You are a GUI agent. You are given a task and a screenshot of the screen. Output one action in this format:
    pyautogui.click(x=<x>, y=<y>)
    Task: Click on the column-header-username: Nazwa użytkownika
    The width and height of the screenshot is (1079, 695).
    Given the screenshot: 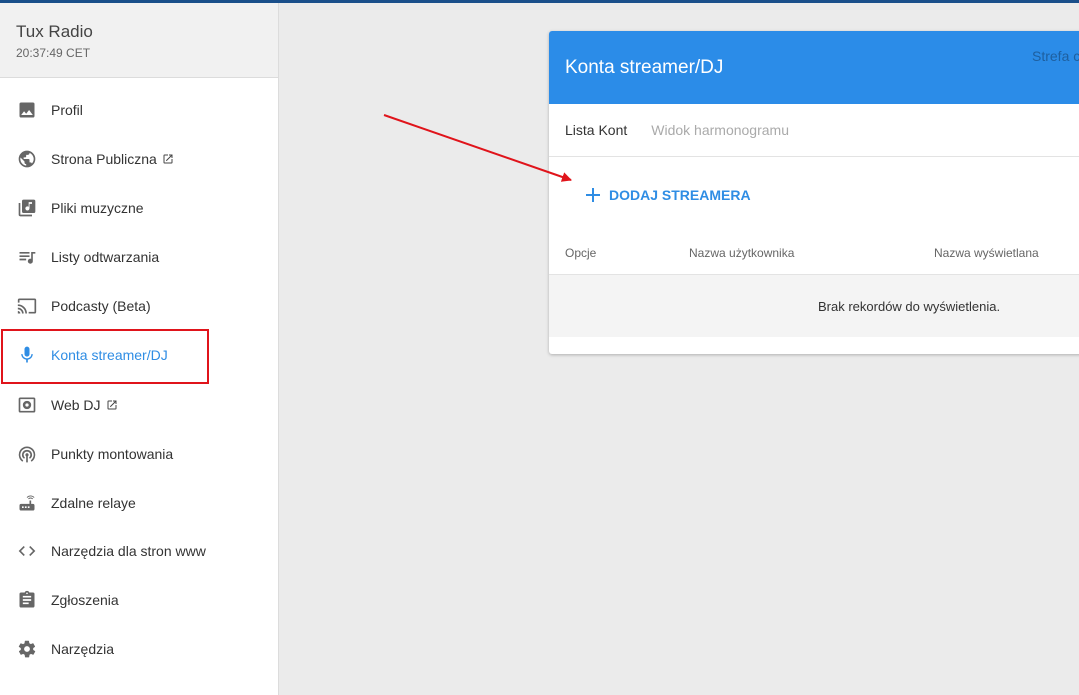 What is the action you would take?
    pyautogui.click(x=741, y=253)
    